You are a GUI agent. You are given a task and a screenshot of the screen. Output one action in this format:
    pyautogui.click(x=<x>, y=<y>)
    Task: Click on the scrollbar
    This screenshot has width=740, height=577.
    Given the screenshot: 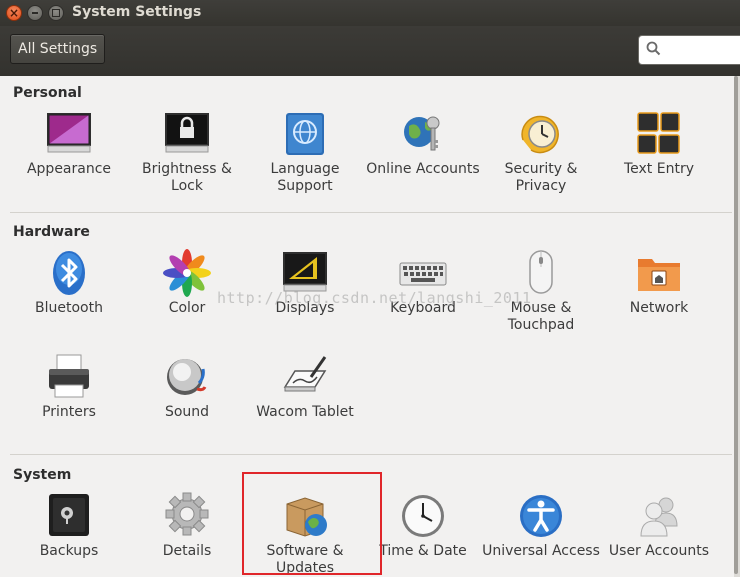 What is the action you would take?
    pyautogui.click(x=737, y=326)
    